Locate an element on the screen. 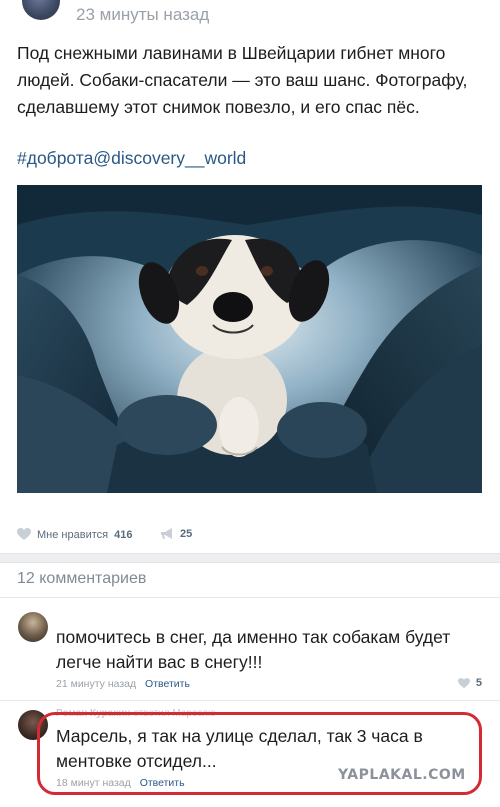 The height and width of the screenshot is (807, 500). post-header: 23 минуты назад is located at coordinates (250, 17).